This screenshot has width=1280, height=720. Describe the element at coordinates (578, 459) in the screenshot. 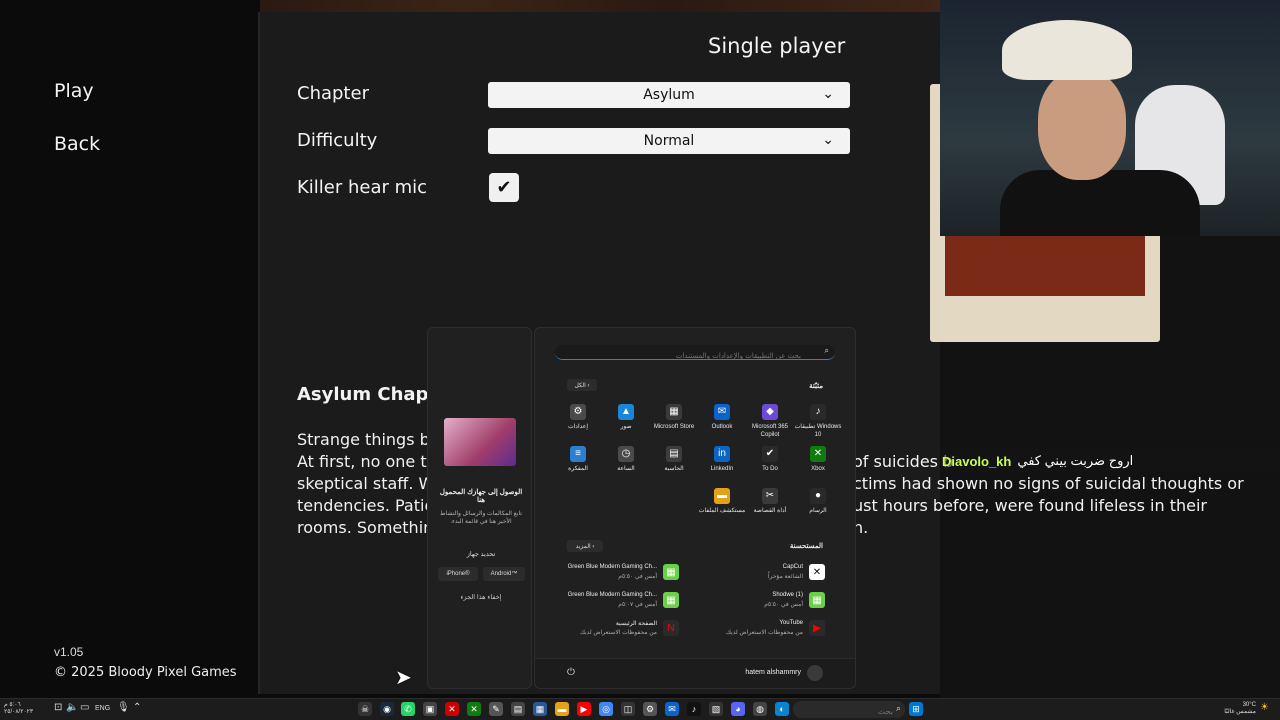

I see `pinned-app: ≡ المفكرة` at that location.